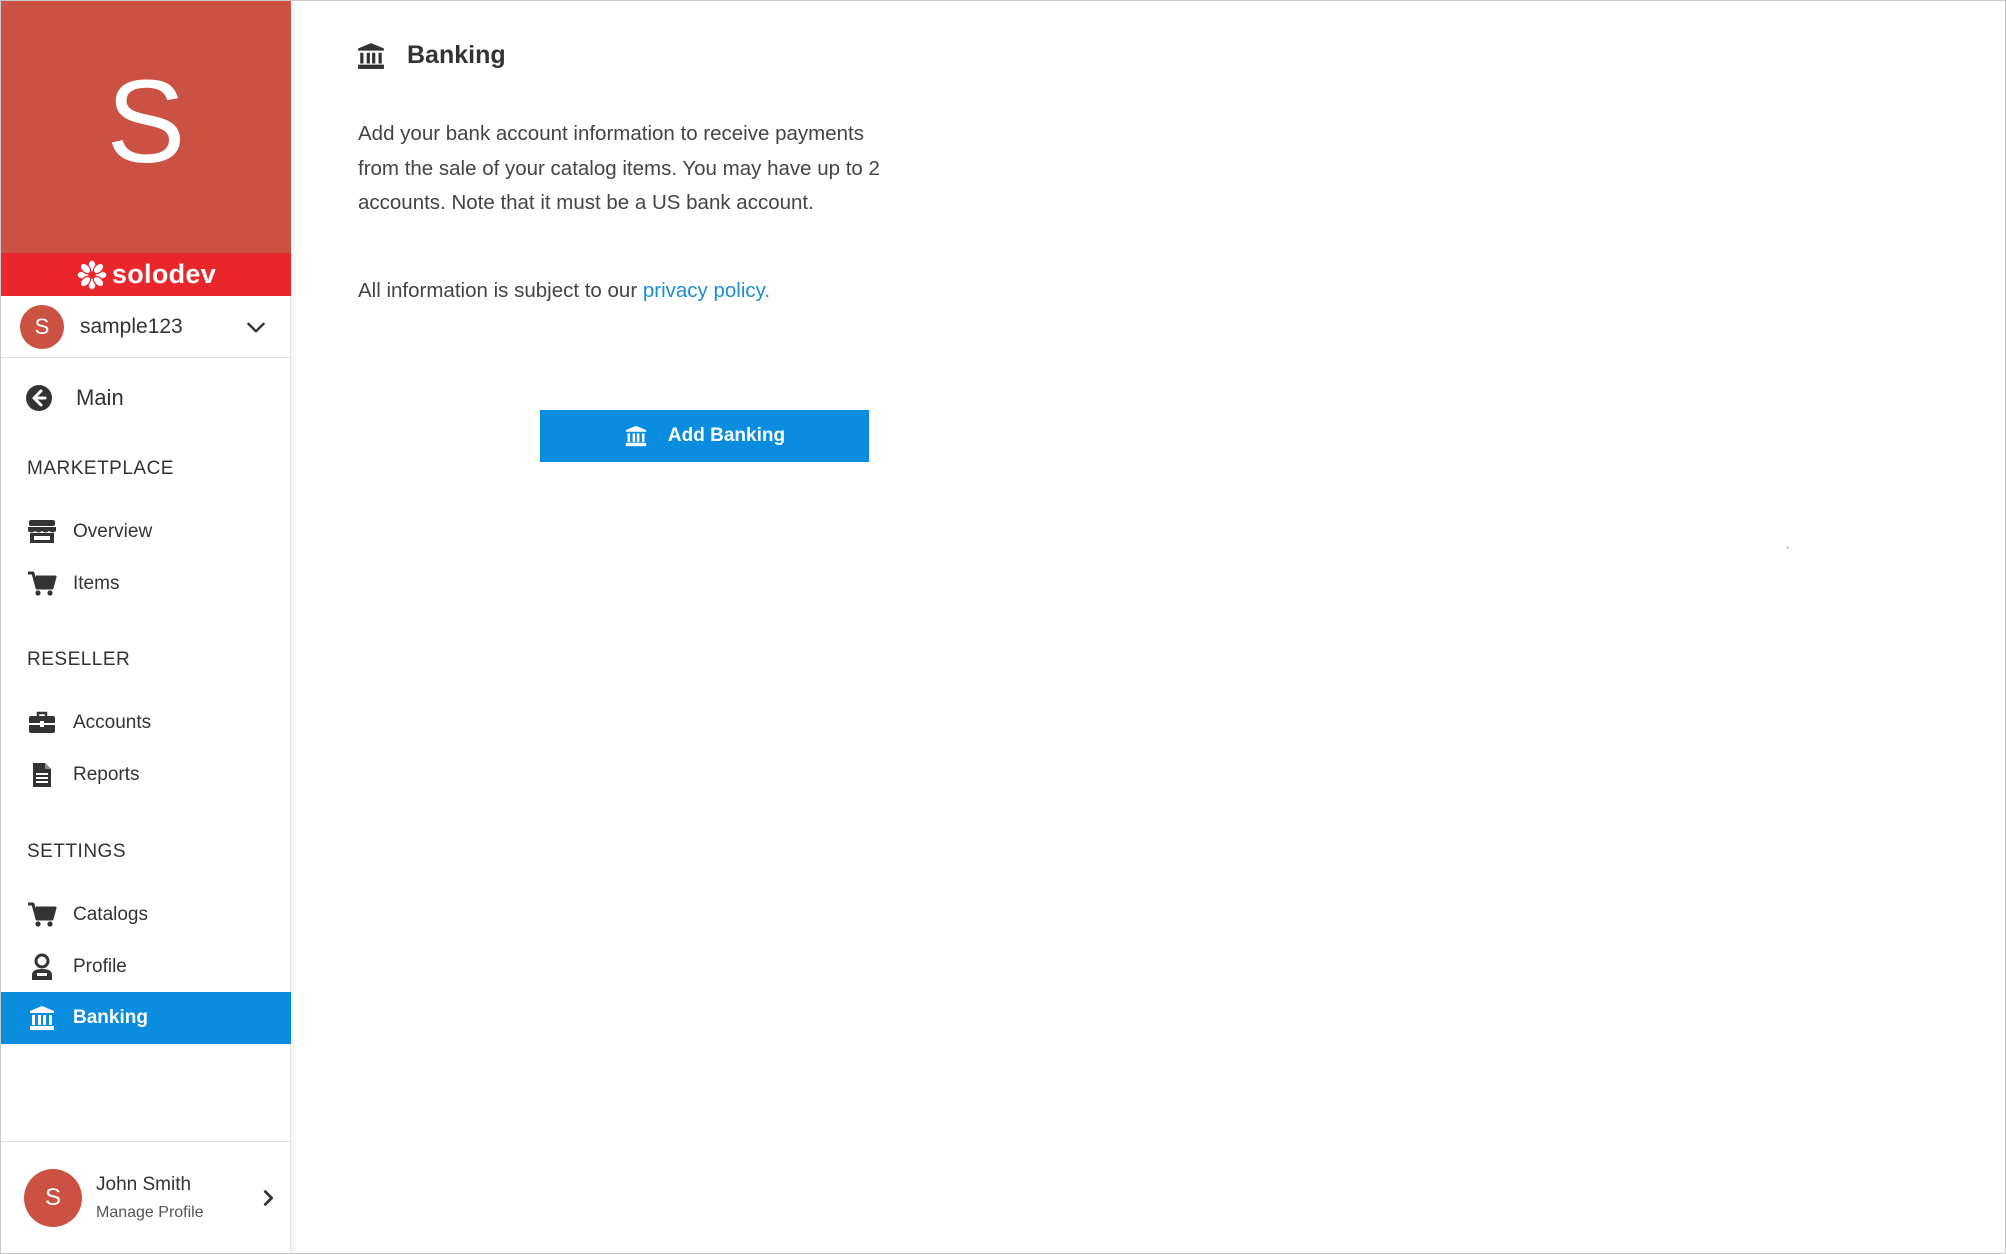  Describe the element at coordinates (112, 722) in the screenshot. I see `sidebar-item-label: Accounts` at that location.